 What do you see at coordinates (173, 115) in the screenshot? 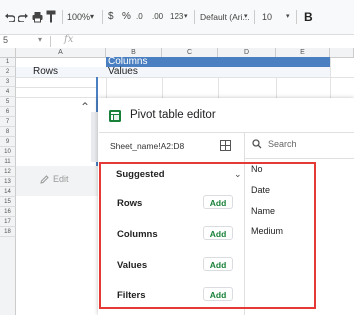
I see `panel-title: Pivot table editor` at bounding box center [173, 115].